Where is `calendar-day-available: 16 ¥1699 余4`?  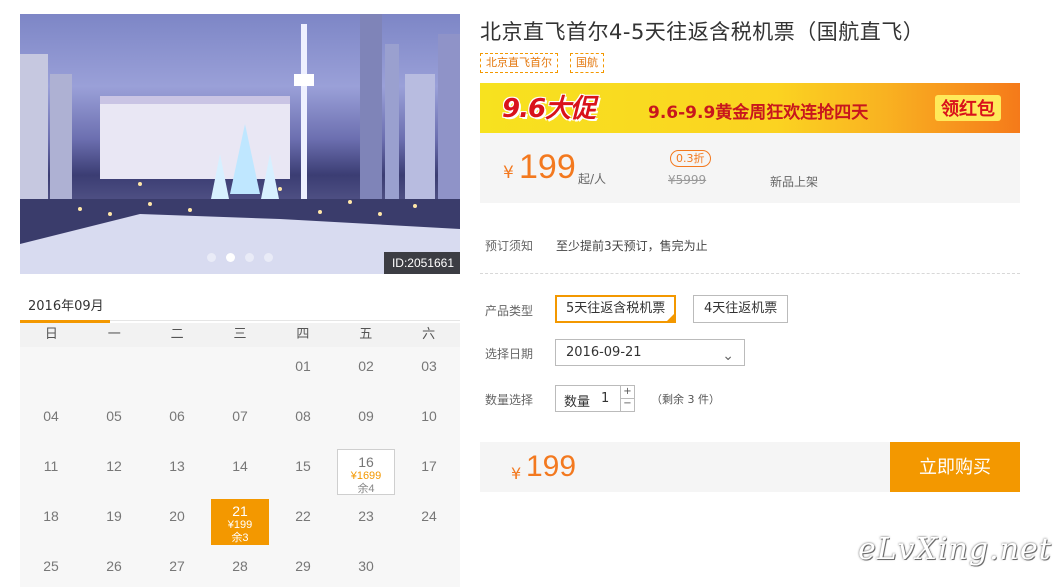
calendar-day-available: 16 ¥1699 余4 is located at coordinates (366, 472).